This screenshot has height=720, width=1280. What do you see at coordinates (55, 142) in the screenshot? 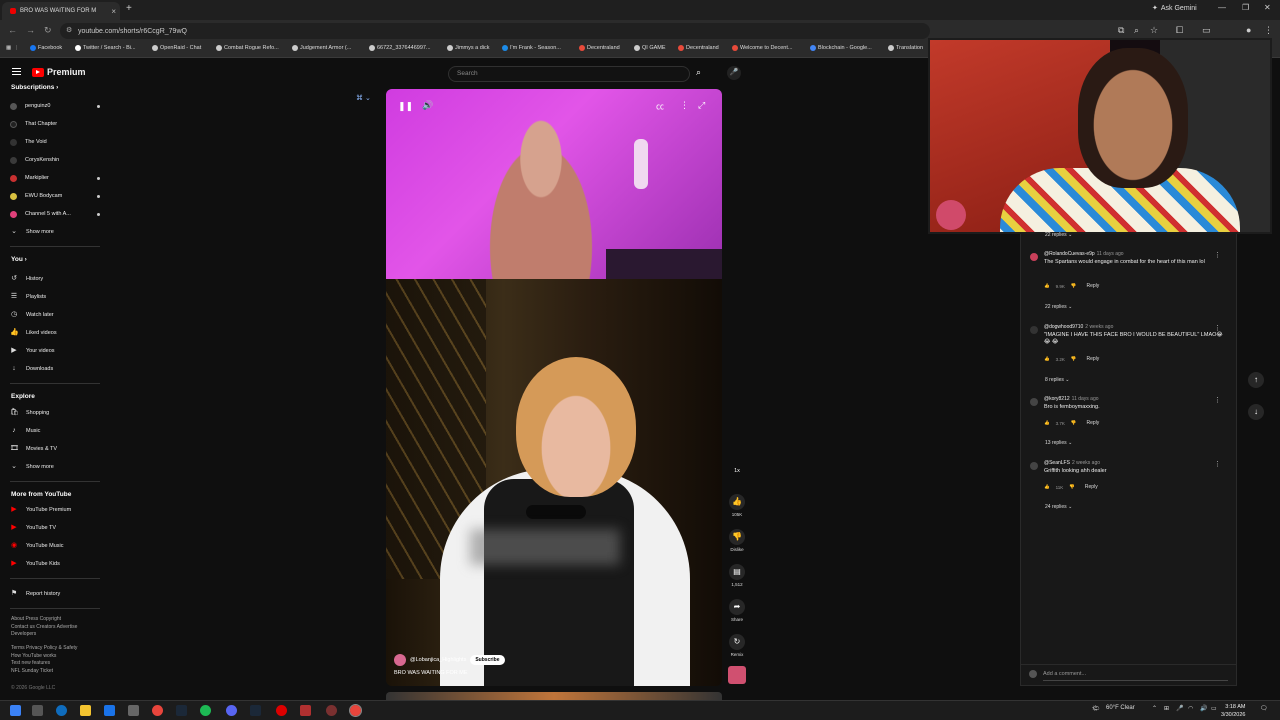
I see `sidebar-channel: The Void` at bounding box center [55, 142].